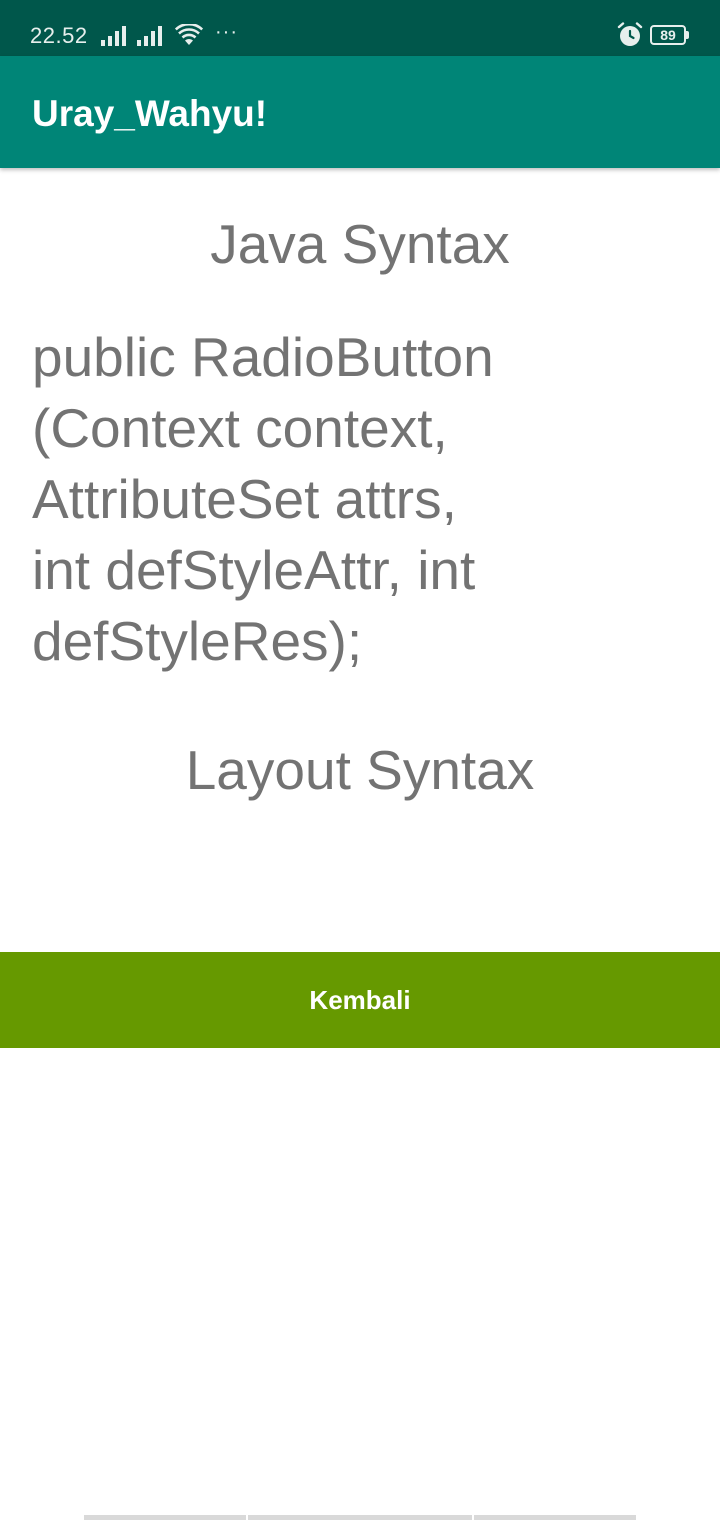  I want to click on gesture-bar-right, so click(555, 1517).